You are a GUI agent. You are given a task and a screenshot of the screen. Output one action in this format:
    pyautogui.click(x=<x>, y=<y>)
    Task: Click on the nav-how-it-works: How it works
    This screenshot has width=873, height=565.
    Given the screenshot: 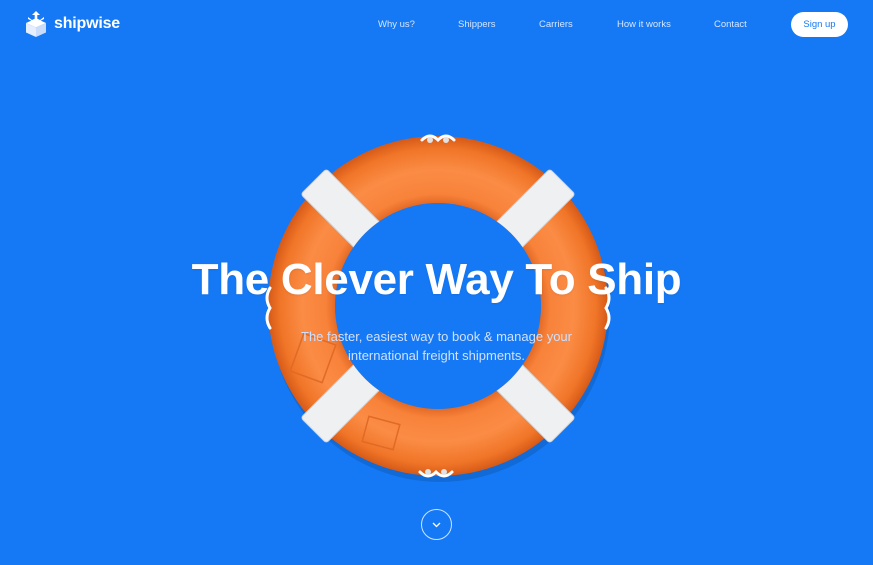 What is the action you would take?
    pyautogui.click(x=644, y=24)
    